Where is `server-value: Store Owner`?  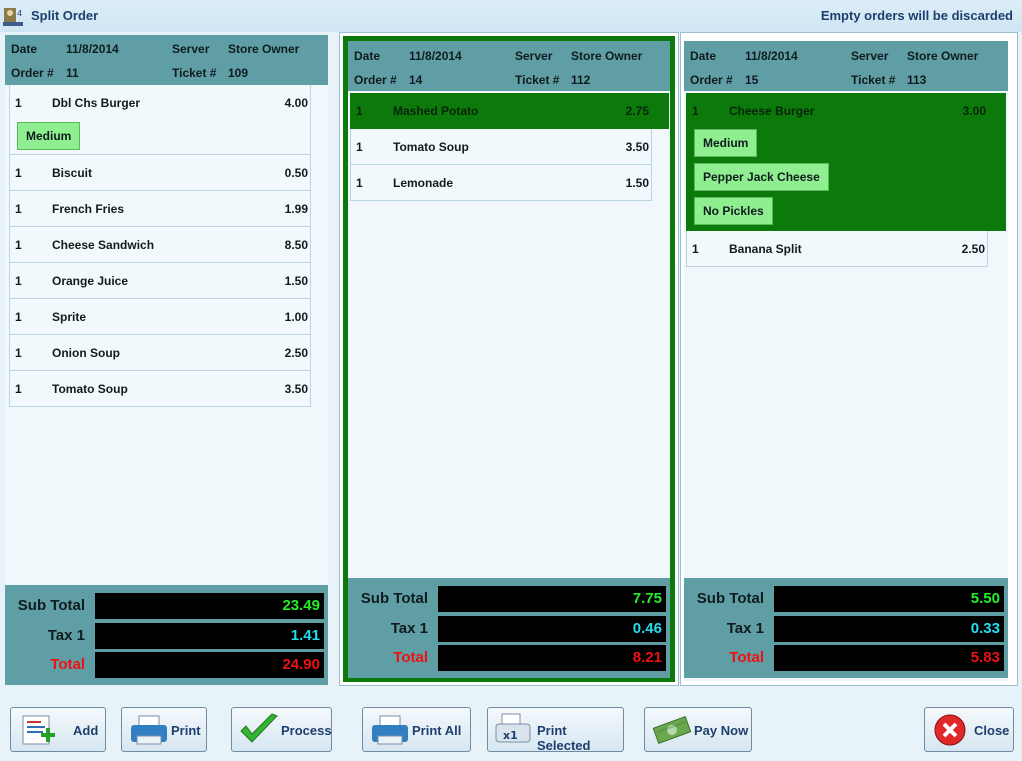
server-value: Store Owner is located at coordinates (264, 49).